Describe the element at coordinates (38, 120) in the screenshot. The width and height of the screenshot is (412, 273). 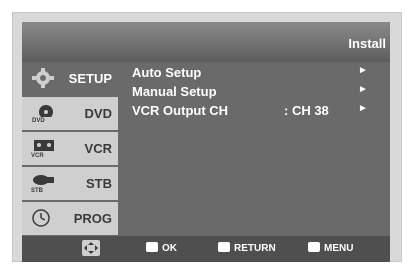
I see `svg-text: DVD` at that location.